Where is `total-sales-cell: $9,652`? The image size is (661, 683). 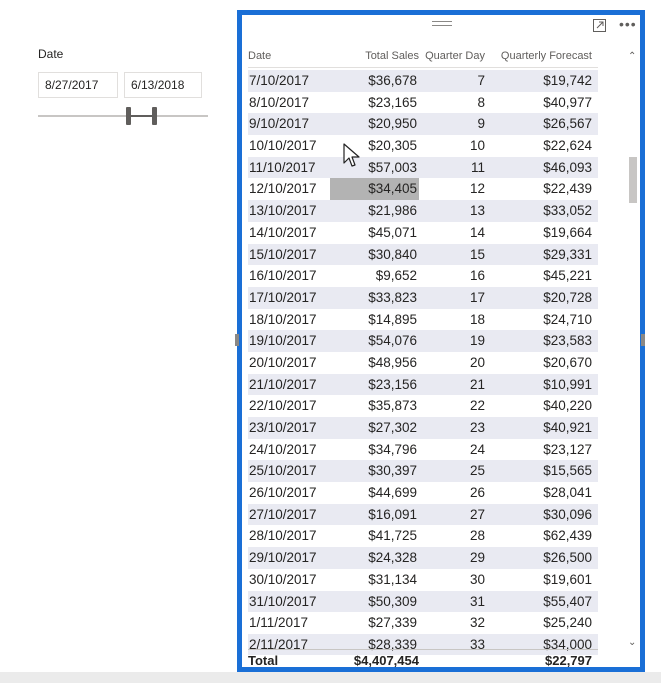 total-sales-cell: $9,652 is located at coordinates (374, 276).